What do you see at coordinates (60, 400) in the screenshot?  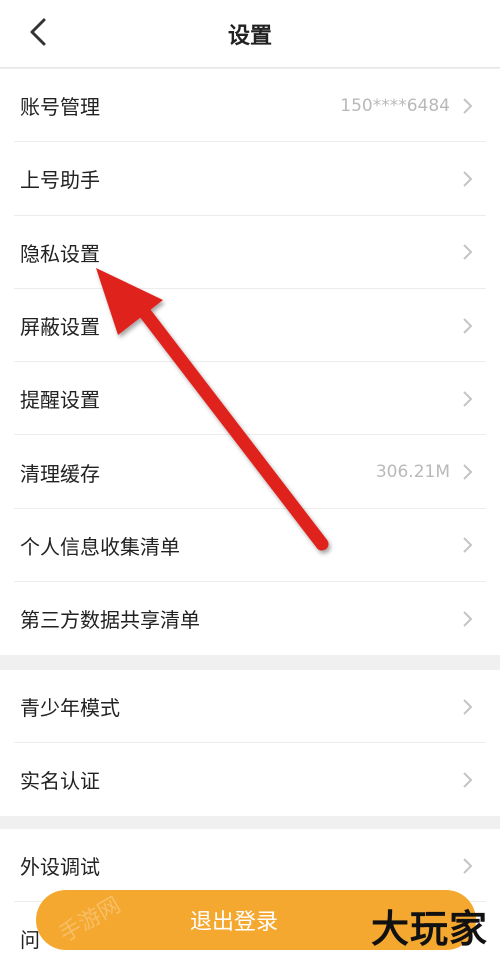 I see `settings-item-label: 提醒设置` at bounding box center [60, 400].